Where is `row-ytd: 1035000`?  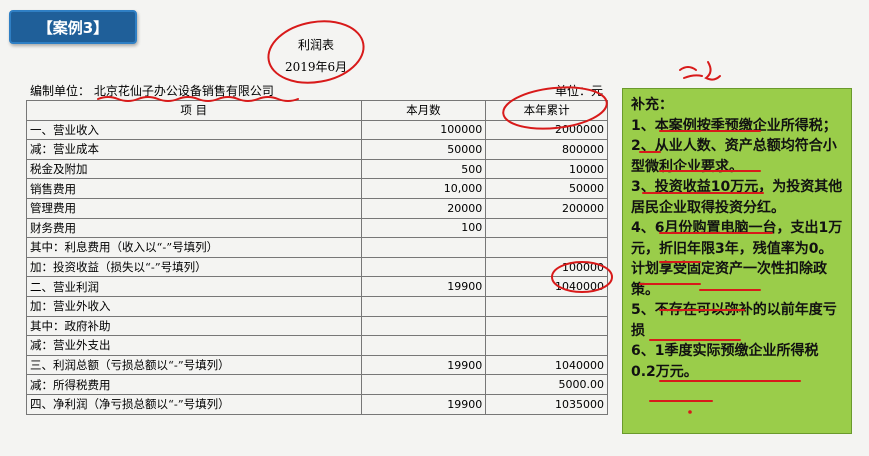 row-ytd: 1035000 is located at coordinates (546, 404).